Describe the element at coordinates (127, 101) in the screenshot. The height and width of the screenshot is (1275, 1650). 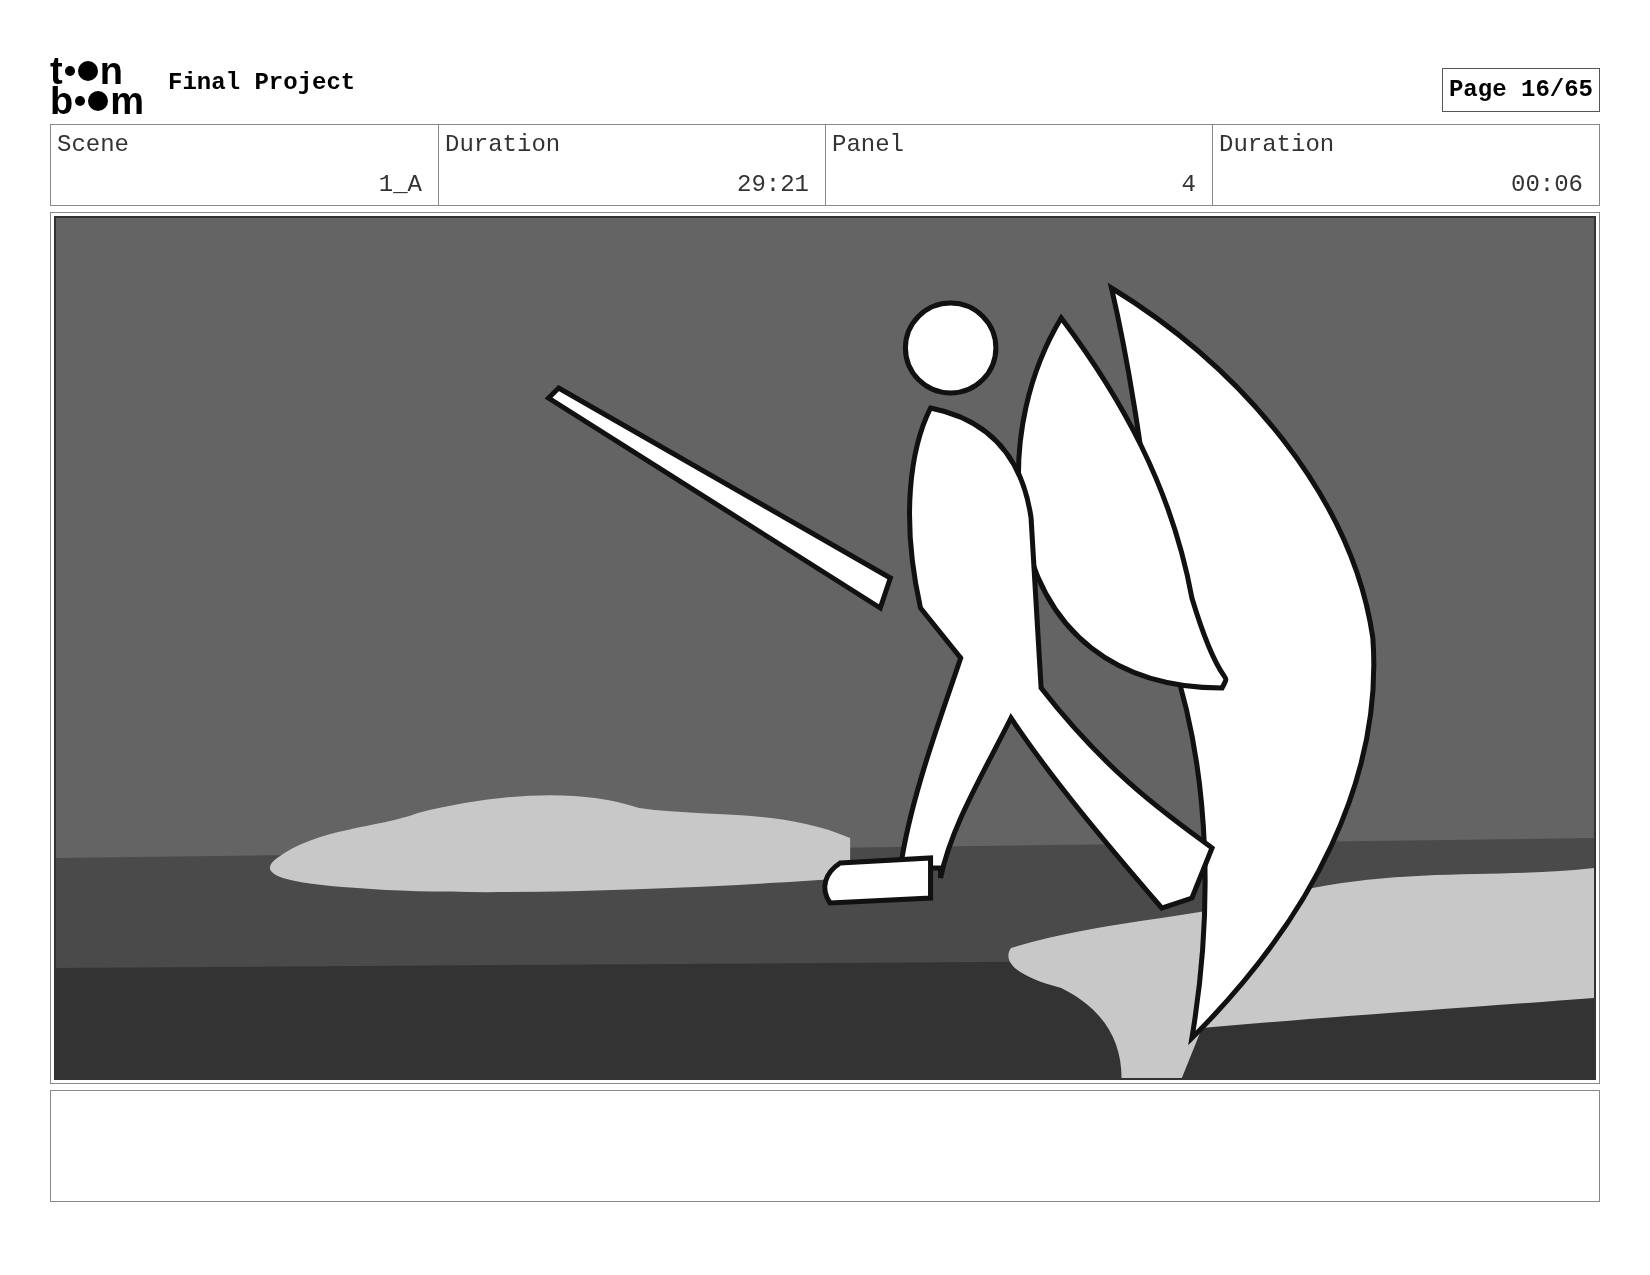
I see `logo-letter: m` at that location.